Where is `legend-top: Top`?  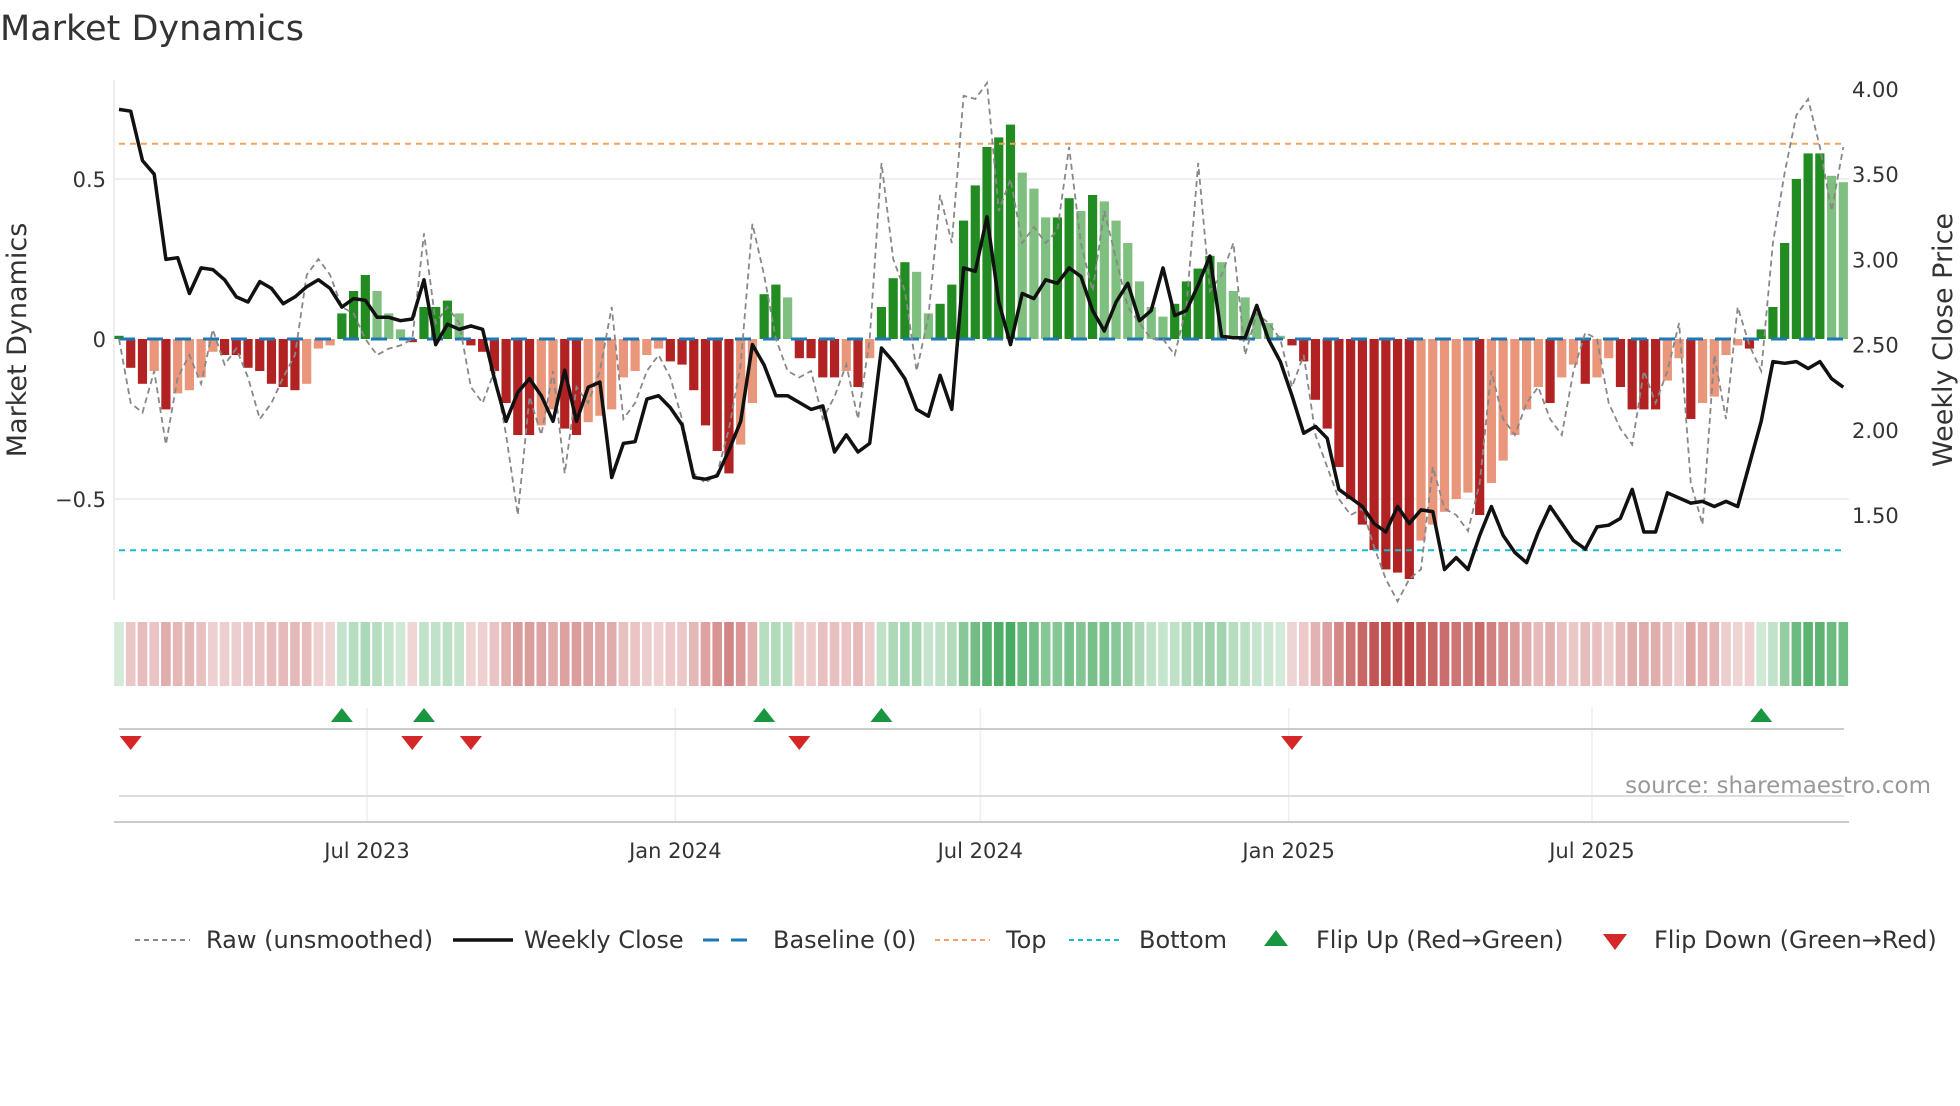 legend-top: Top is located at coordinates (1026, 940).